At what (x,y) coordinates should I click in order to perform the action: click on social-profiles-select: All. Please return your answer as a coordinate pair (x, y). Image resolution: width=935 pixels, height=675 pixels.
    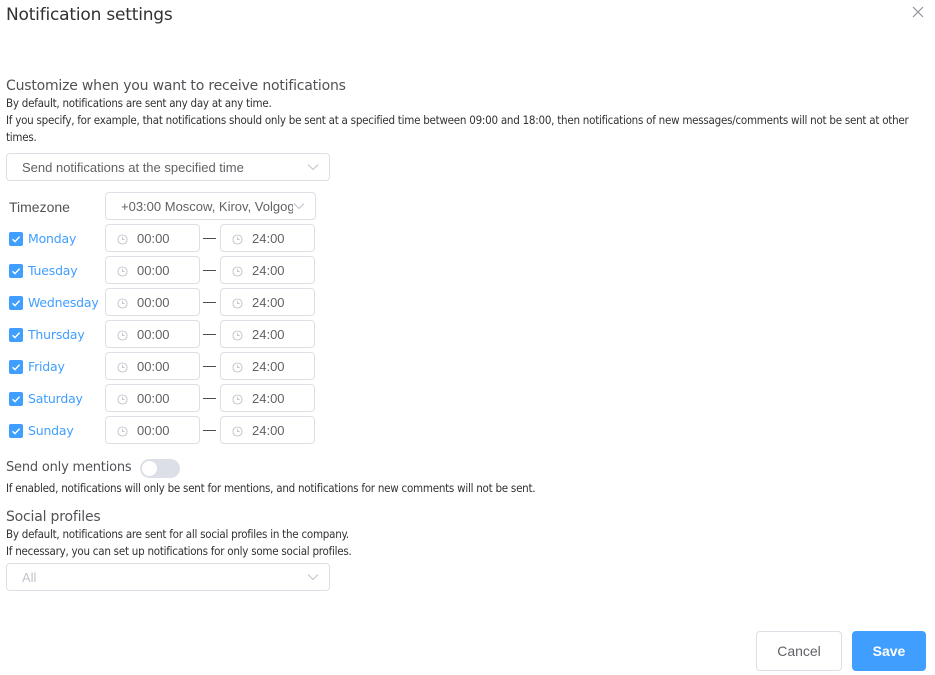
    Looking at the image, I should click on (168, 577).